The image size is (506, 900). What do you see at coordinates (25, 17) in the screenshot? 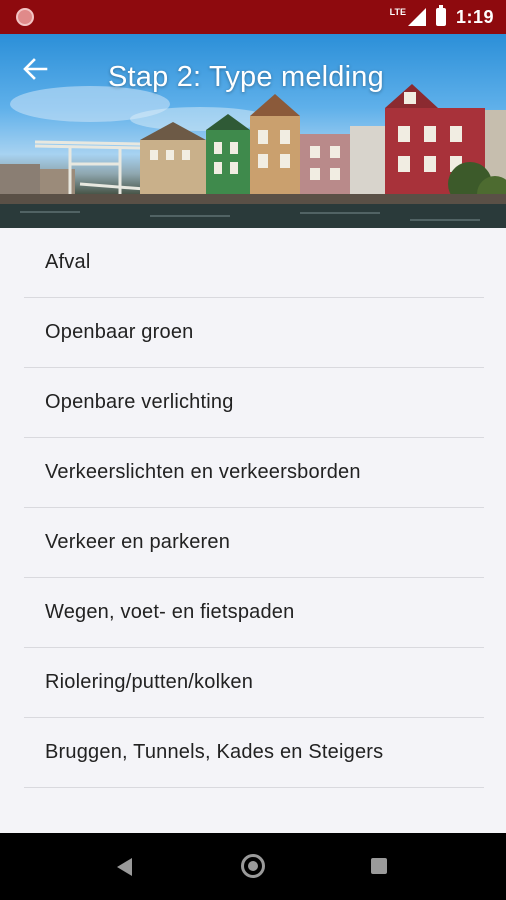
I see `notification-dot-icon` at bounding box center [25, 17].